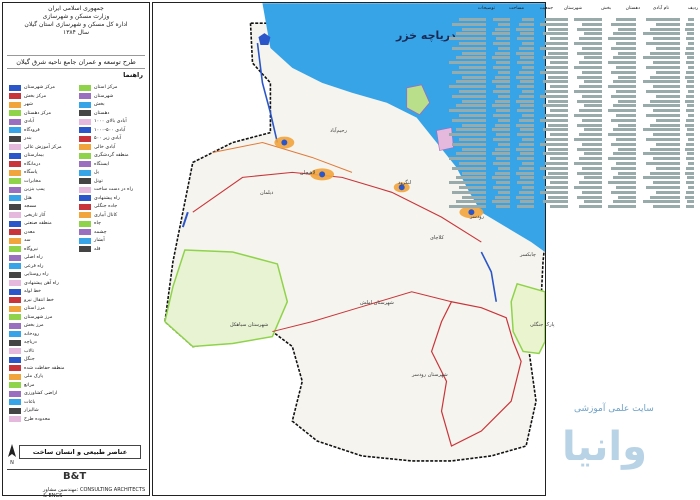  Describe the element at coordinates (29, 232) in the screenshot. I see `legend-label: معدن` at that location.